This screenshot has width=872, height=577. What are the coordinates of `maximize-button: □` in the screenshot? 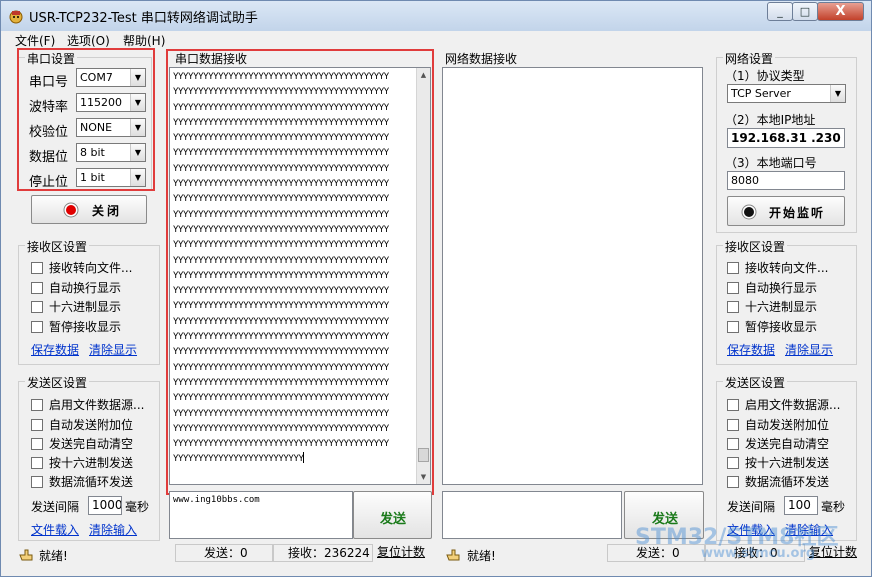 It's located at (805, 11).